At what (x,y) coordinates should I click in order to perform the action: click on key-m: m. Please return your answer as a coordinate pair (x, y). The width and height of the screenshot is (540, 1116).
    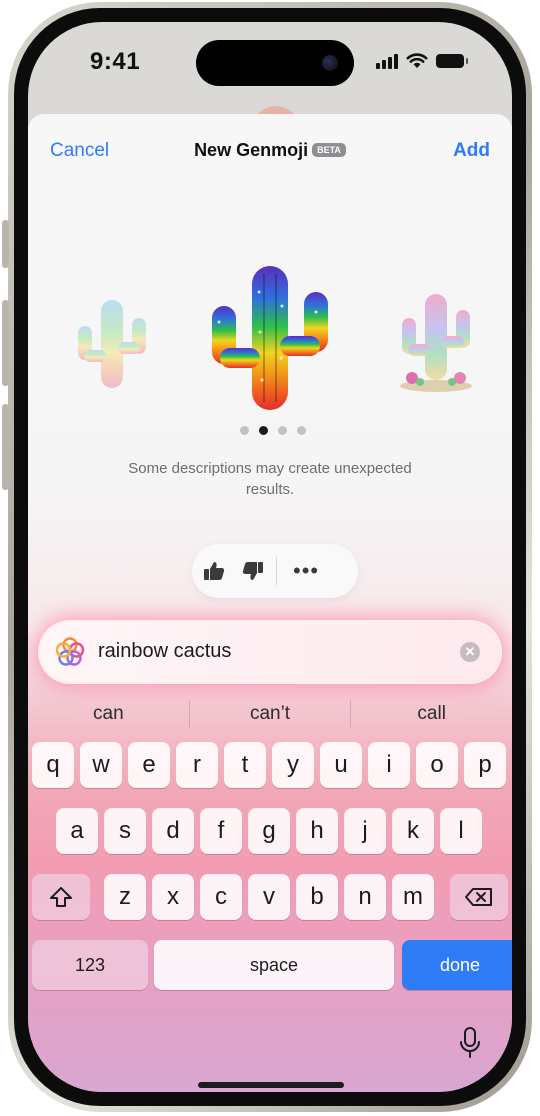
    Looking at the image, I should click on (413, 897).